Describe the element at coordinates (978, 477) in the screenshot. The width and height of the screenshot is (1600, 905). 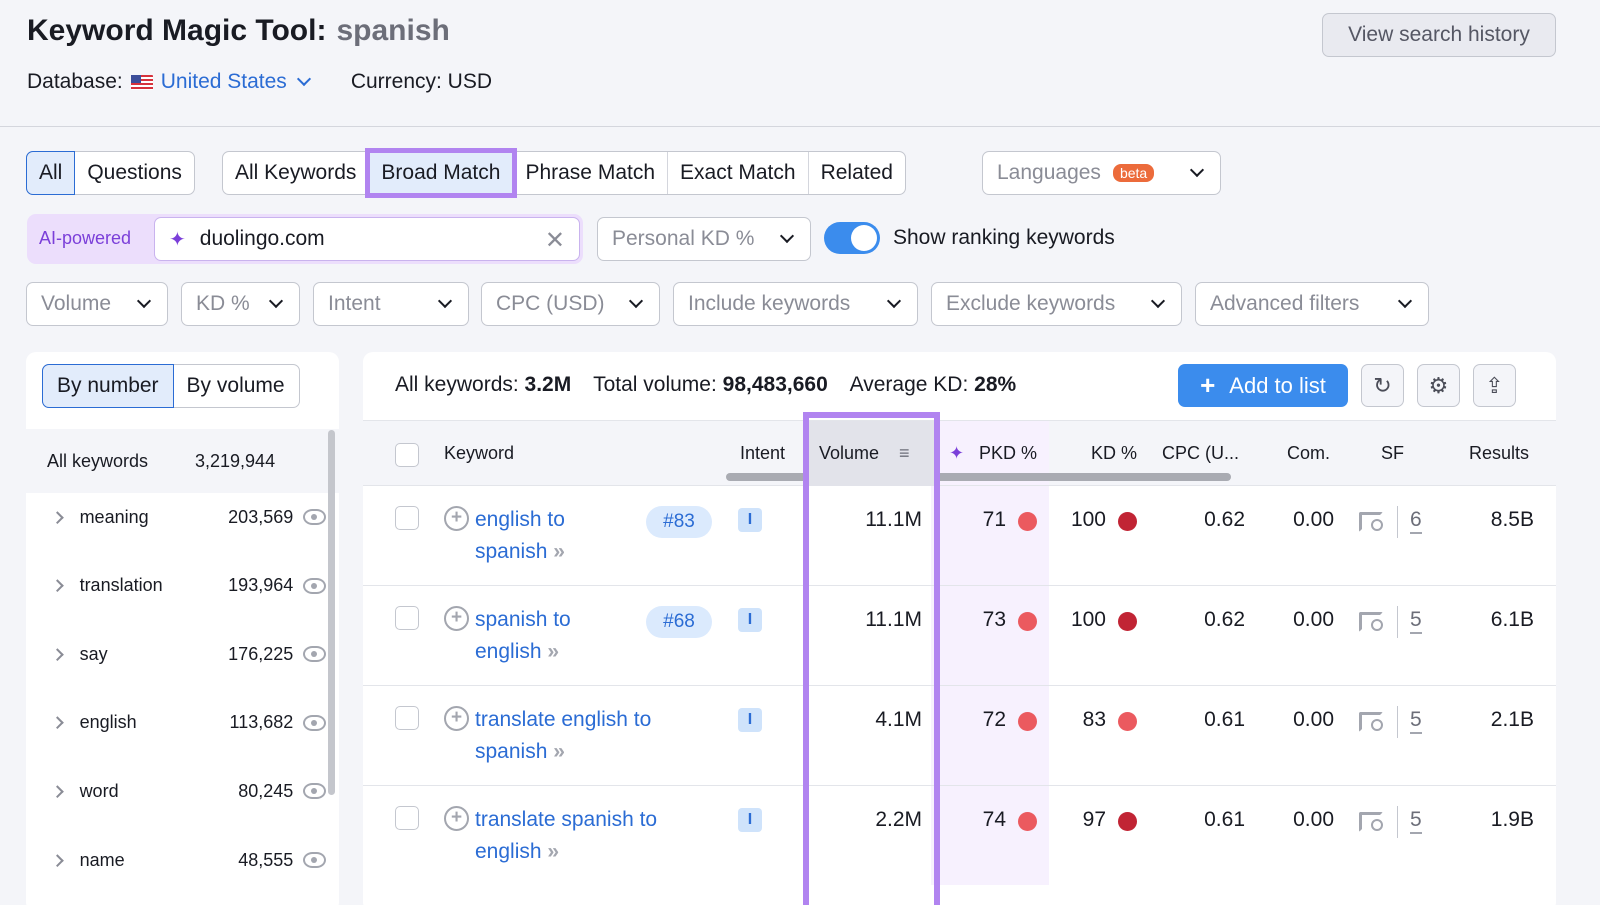
I see `horizontal-scrollbar` at that location.